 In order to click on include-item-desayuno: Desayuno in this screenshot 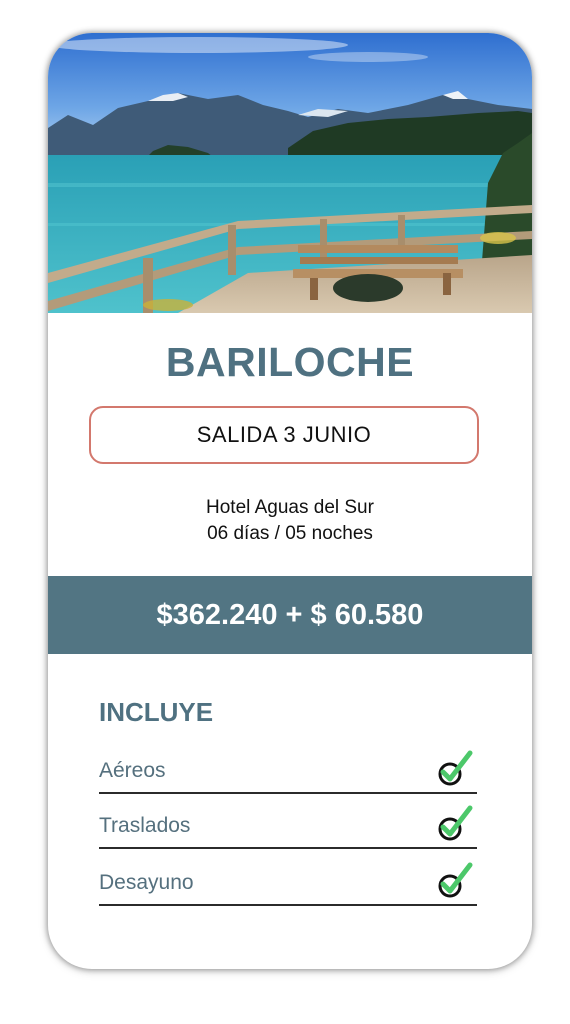, I will do `click(288, 877)`.